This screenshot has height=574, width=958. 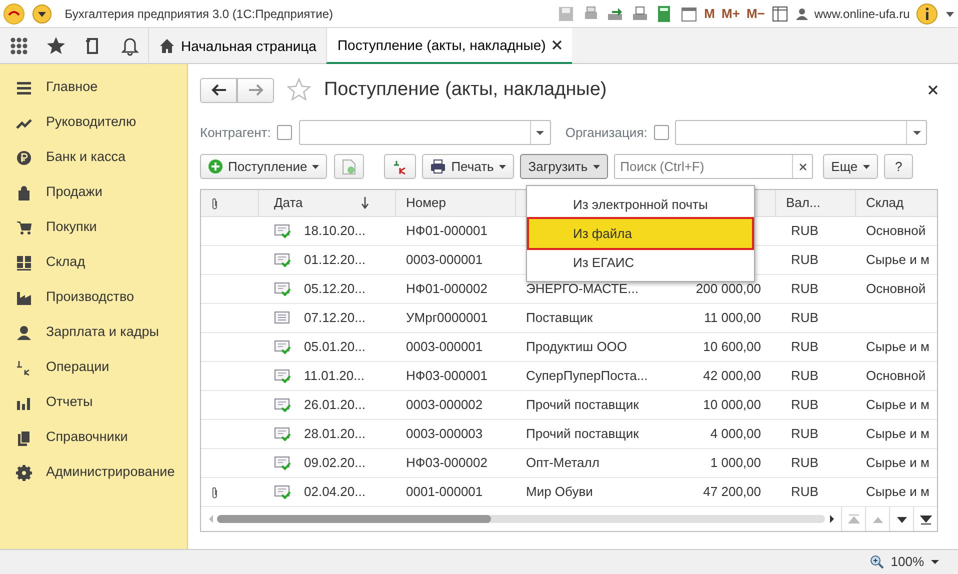 What do you see at coordinates (18, 46) in the screenshot?
I see `apps-icon` at bounding box center [18, 46].